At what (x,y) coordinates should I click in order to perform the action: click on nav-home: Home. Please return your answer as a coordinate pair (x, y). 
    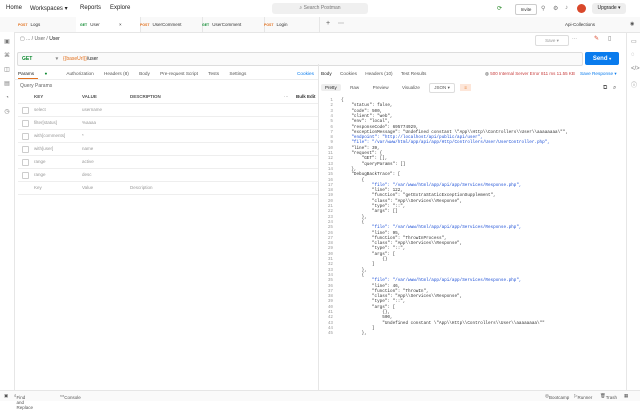
    Looking at the image, I should click on (14, 8).